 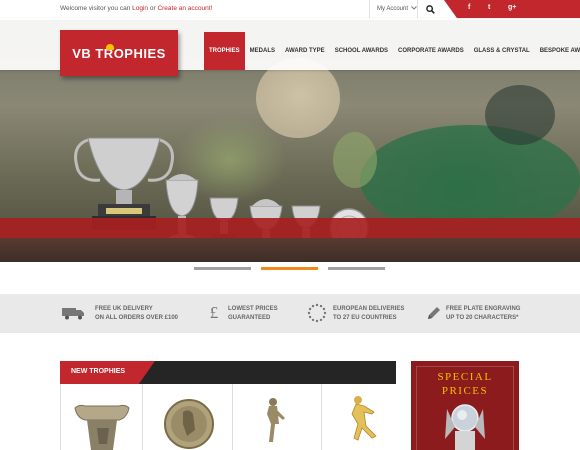 I want to click on search-icon, so click(x=430, y=9).